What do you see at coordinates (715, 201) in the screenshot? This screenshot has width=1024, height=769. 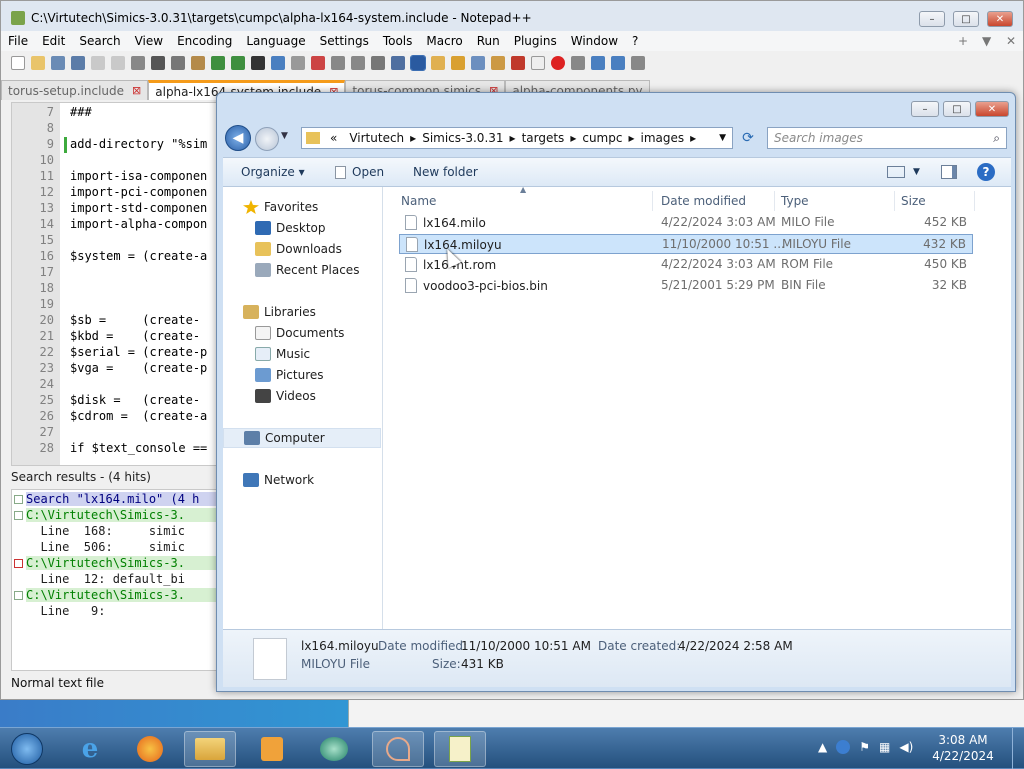 I see `column-header-date: Date modified` at bounding box center [715, 201].